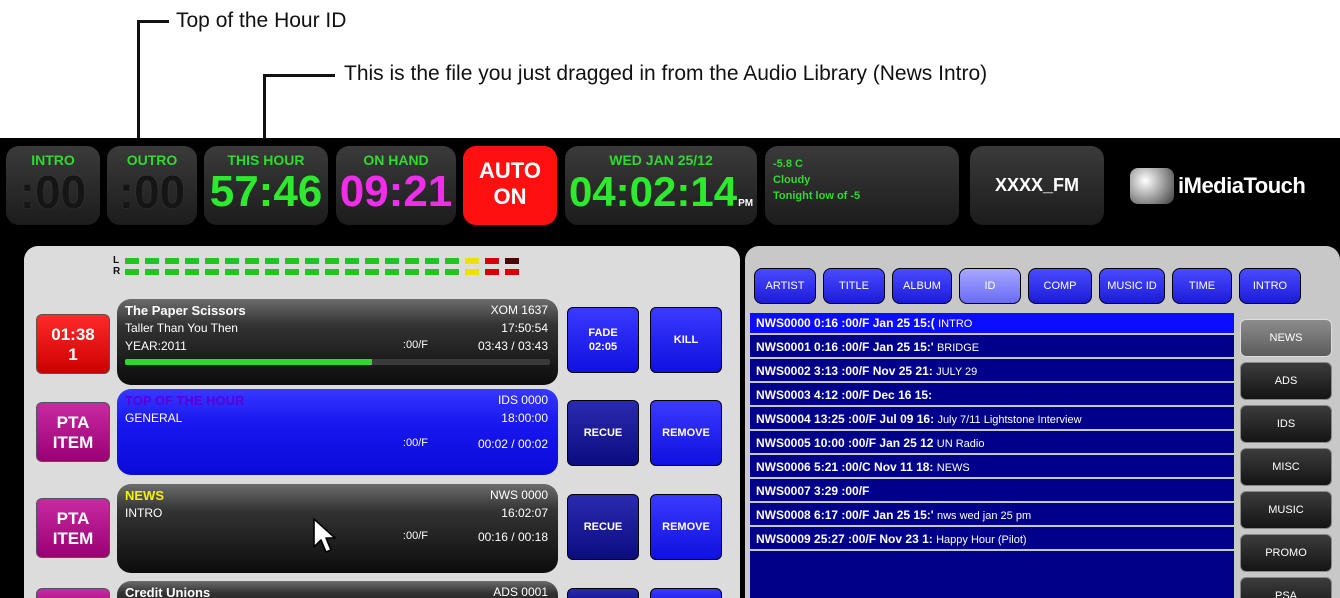  I want to click on weather-forecast: Tonight low of -5, so click(817, 196).